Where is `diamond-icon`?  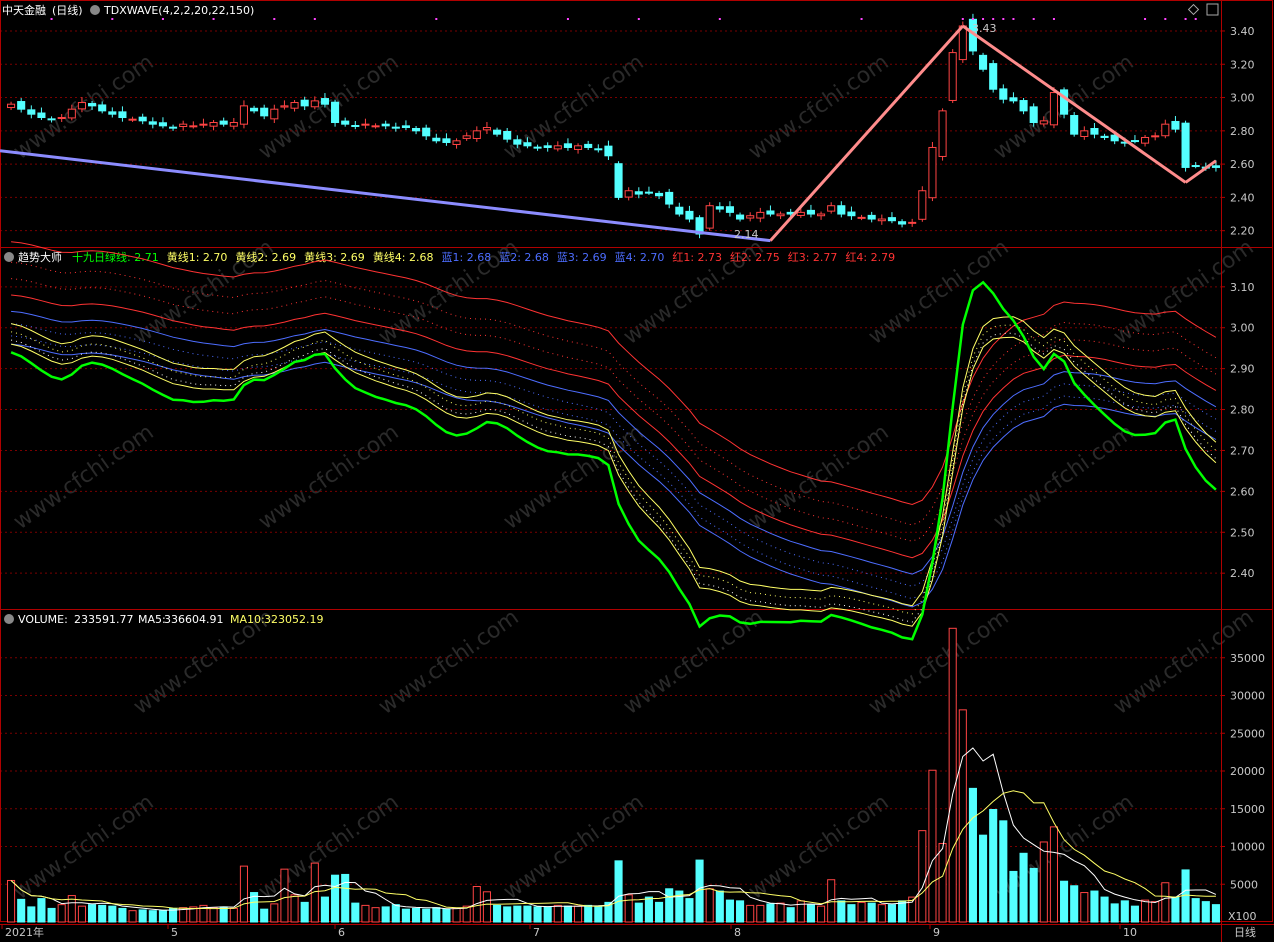 diamond-icon is located at coordinates (1193, 9).